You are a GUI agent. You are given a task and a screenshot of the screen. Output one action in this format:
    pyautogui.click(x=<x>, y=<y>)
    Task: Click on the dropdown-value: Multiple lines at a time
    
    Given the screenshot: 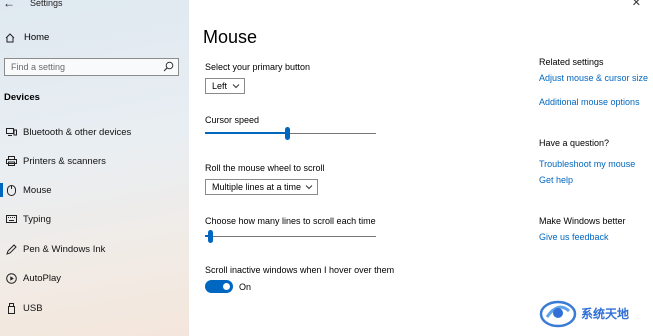 What is the action you would take?
    pyautogui.click(x=257, y=187)
    